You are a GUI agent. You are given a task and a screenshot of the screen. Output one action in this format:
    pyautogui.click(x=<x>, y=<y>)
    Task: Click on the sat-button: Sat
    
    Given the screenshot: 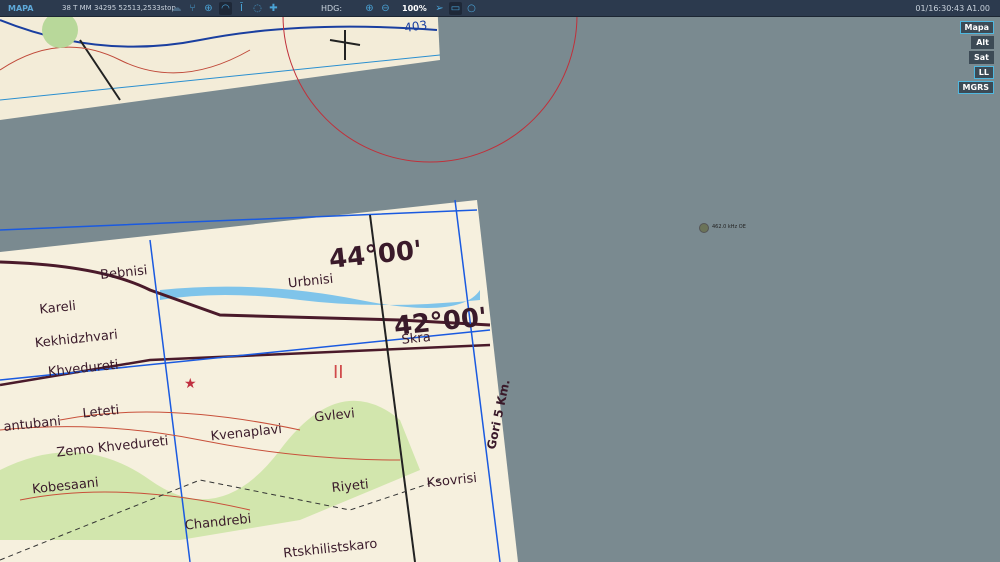 What is the action you would take?
    pyautogui.click(x=981, y=57)
    